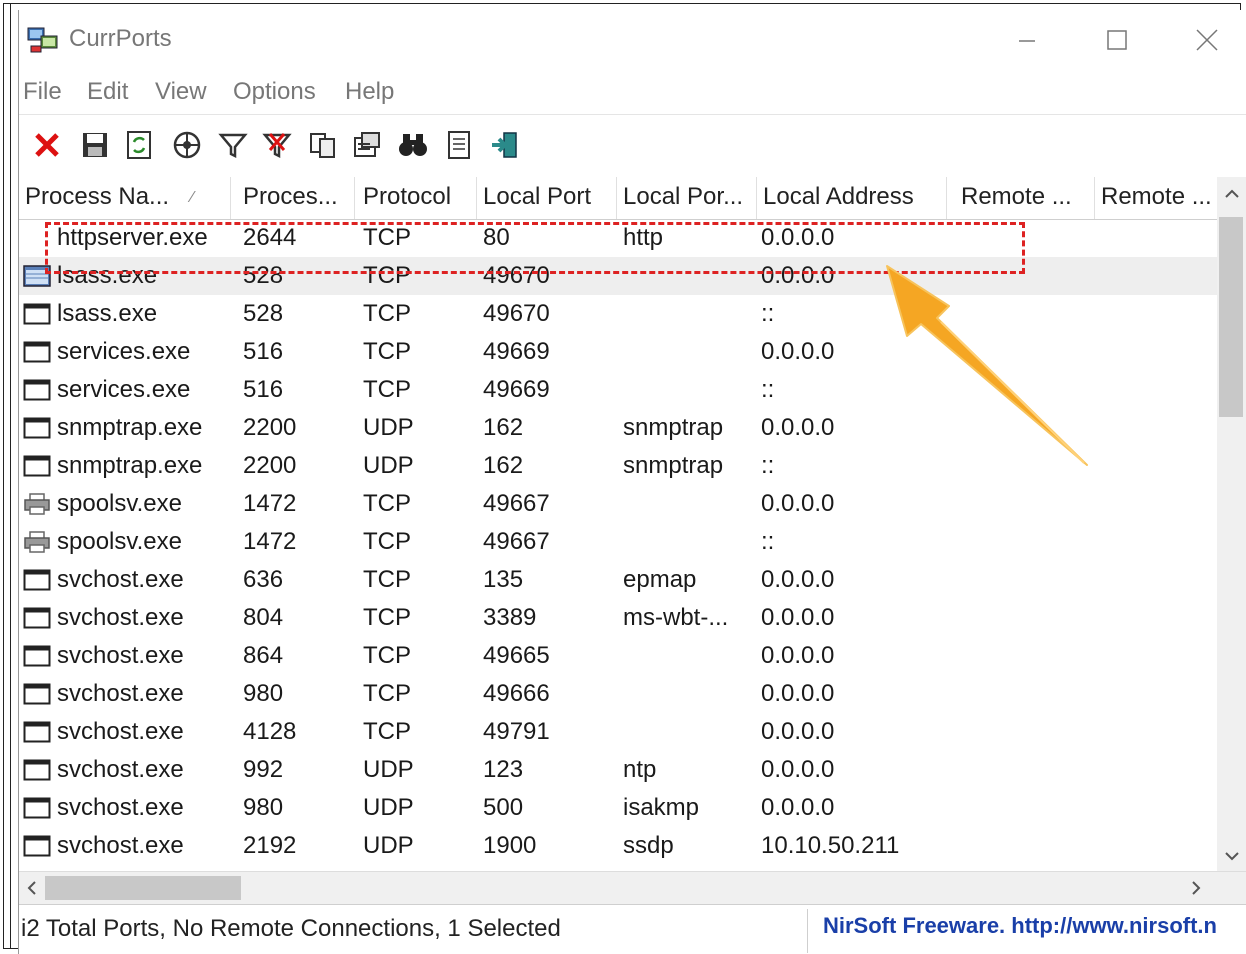 The height and width of the screenshot is (954, 1246). What do you see at coordinates (263, 769) in the screenshot?
I see `cell-process-id: 992` at bounding box center [263, 769].